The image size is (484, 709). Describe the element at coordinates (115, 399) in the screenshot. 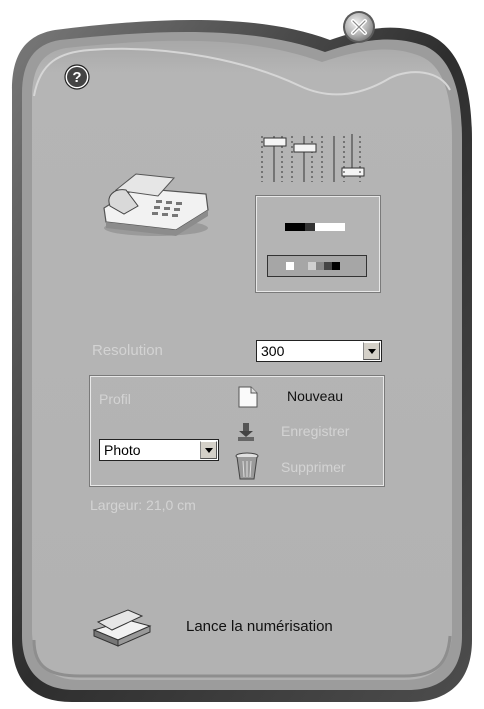

I see `profile-label: Profil` at that location.